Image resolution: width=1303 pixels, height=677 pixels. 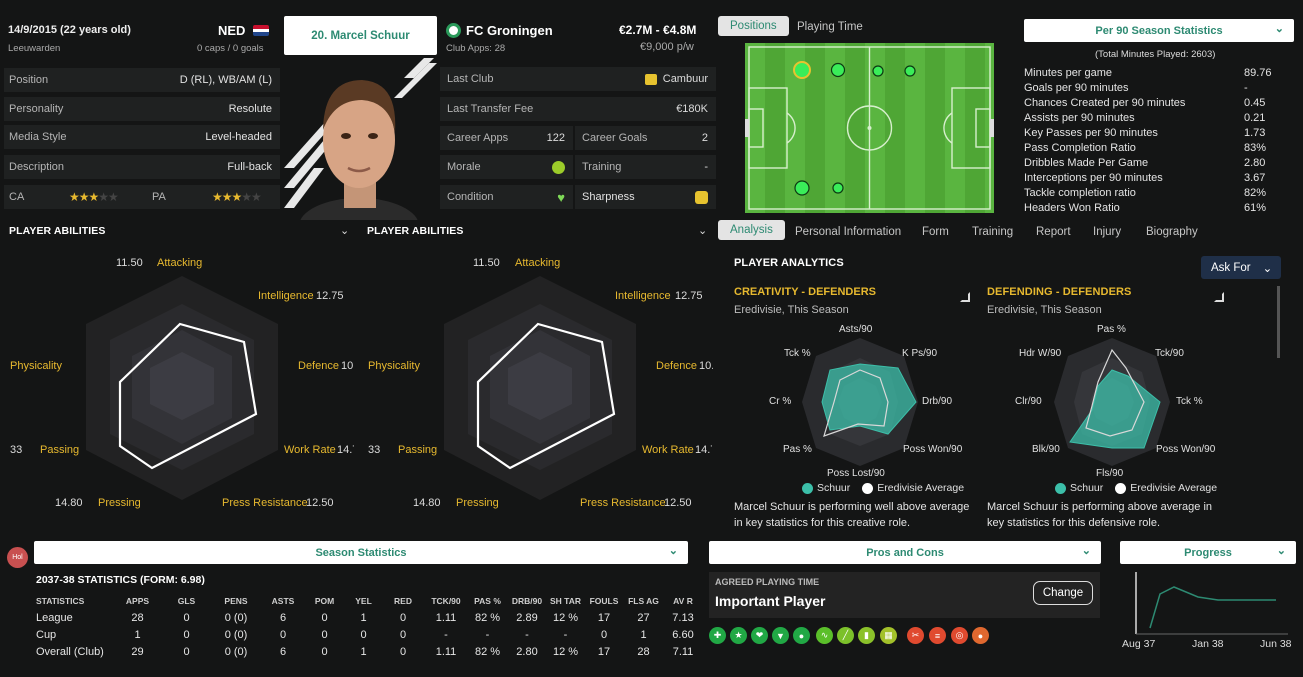 I want to click on pro-icon-7: ╱, so click(x=845, y=635).